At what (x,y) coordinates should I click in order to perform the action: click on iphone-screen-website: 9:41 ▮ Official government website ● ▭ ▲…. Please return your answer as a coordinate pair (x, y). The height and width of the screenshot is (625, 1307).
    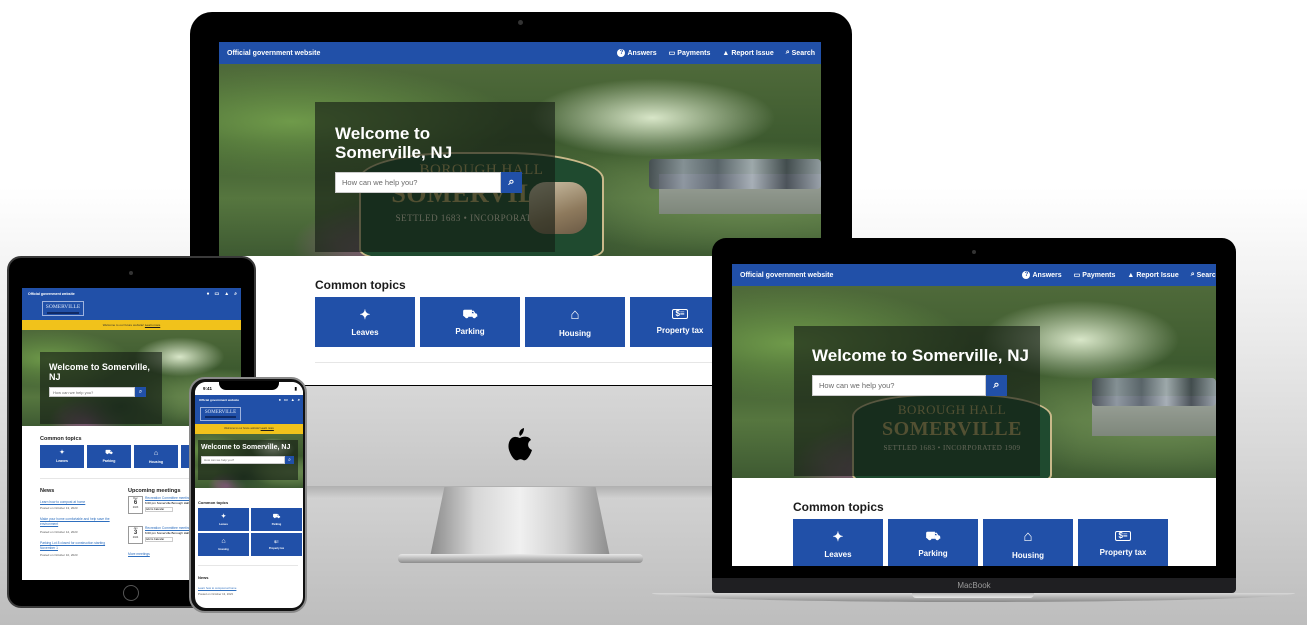
    Looking at the image, I should click on (249, 495).